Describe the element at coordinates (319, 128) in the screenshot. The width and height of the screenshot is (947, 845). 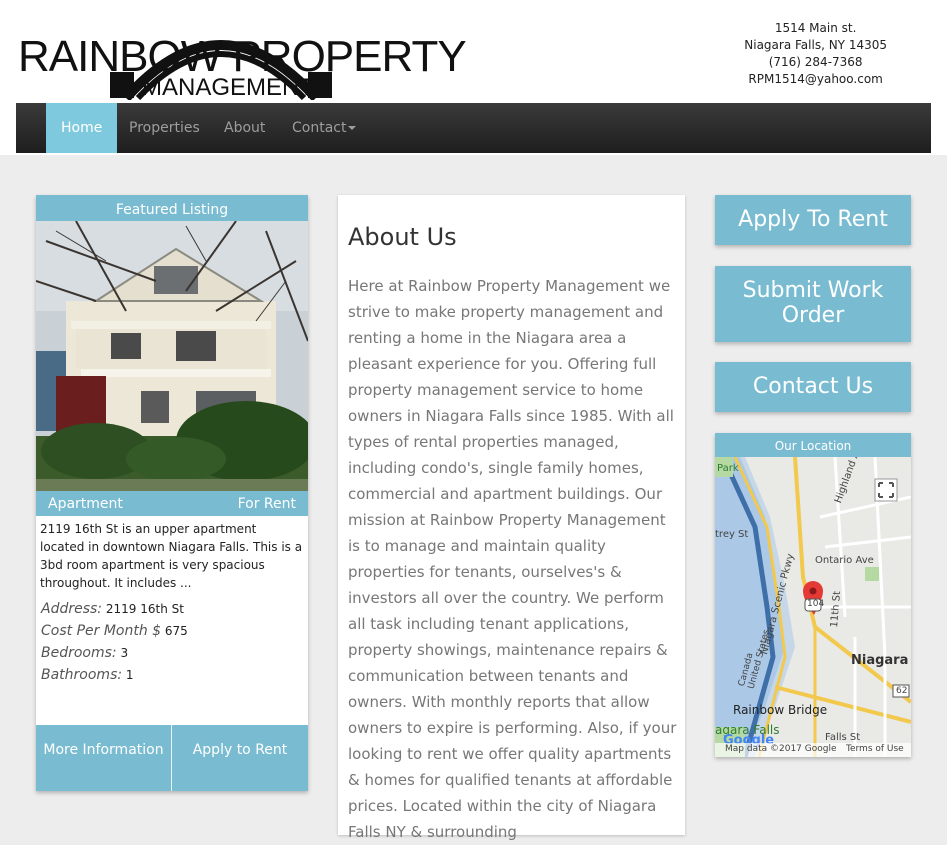
I see `nav-contact-label: Contact` at that location.